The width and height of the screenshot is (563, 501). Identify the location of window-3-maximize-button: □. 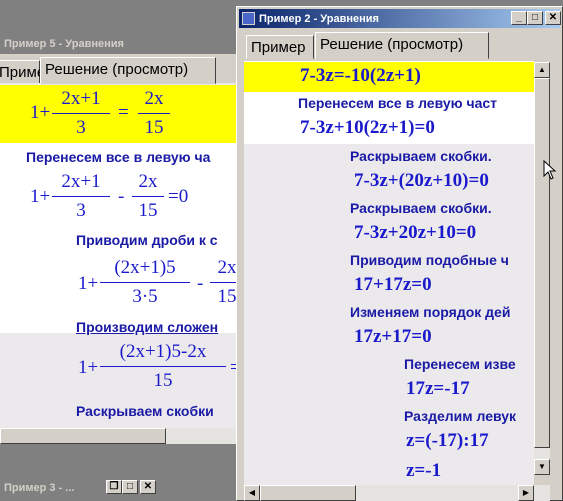
(130, 487).